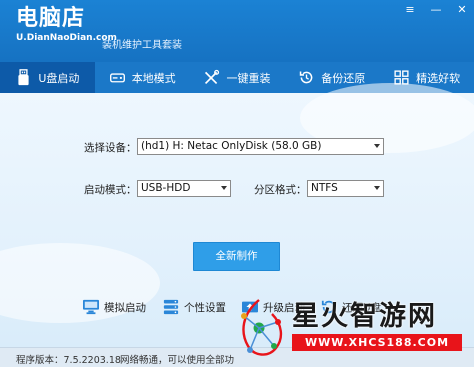 The image size is (474, 367). Describe the element at coordinates (231, 146) in the screenshot. I see `device-select-value: (hd1) H: Netac OnlyDisk (58.0 GB)` at that location.